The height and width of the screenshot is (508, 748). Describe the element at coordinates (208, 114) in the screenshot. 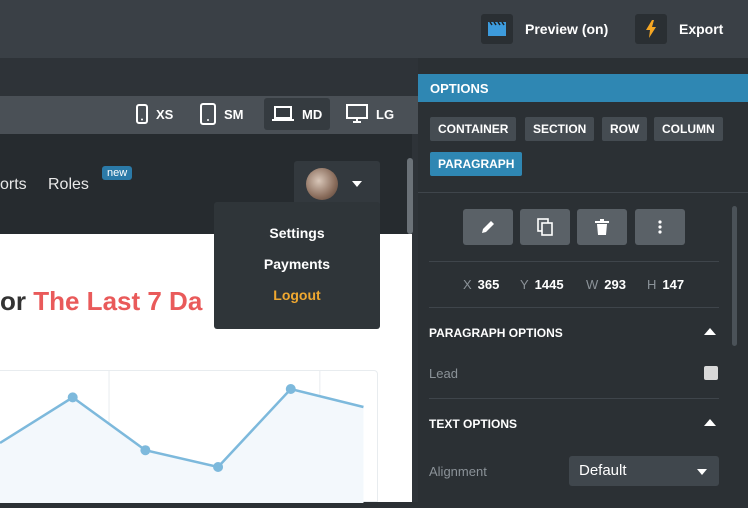

I see `tablet-icon` at that location.